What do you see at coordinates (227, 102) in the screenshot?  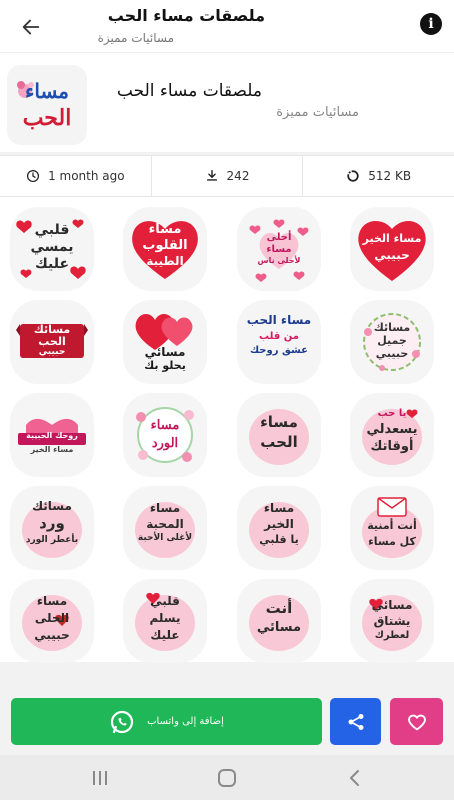 I see `pack-header: مساء الحب ملصقات مساء الحب مسائيات مميزة` at bounding box center [227, 102].